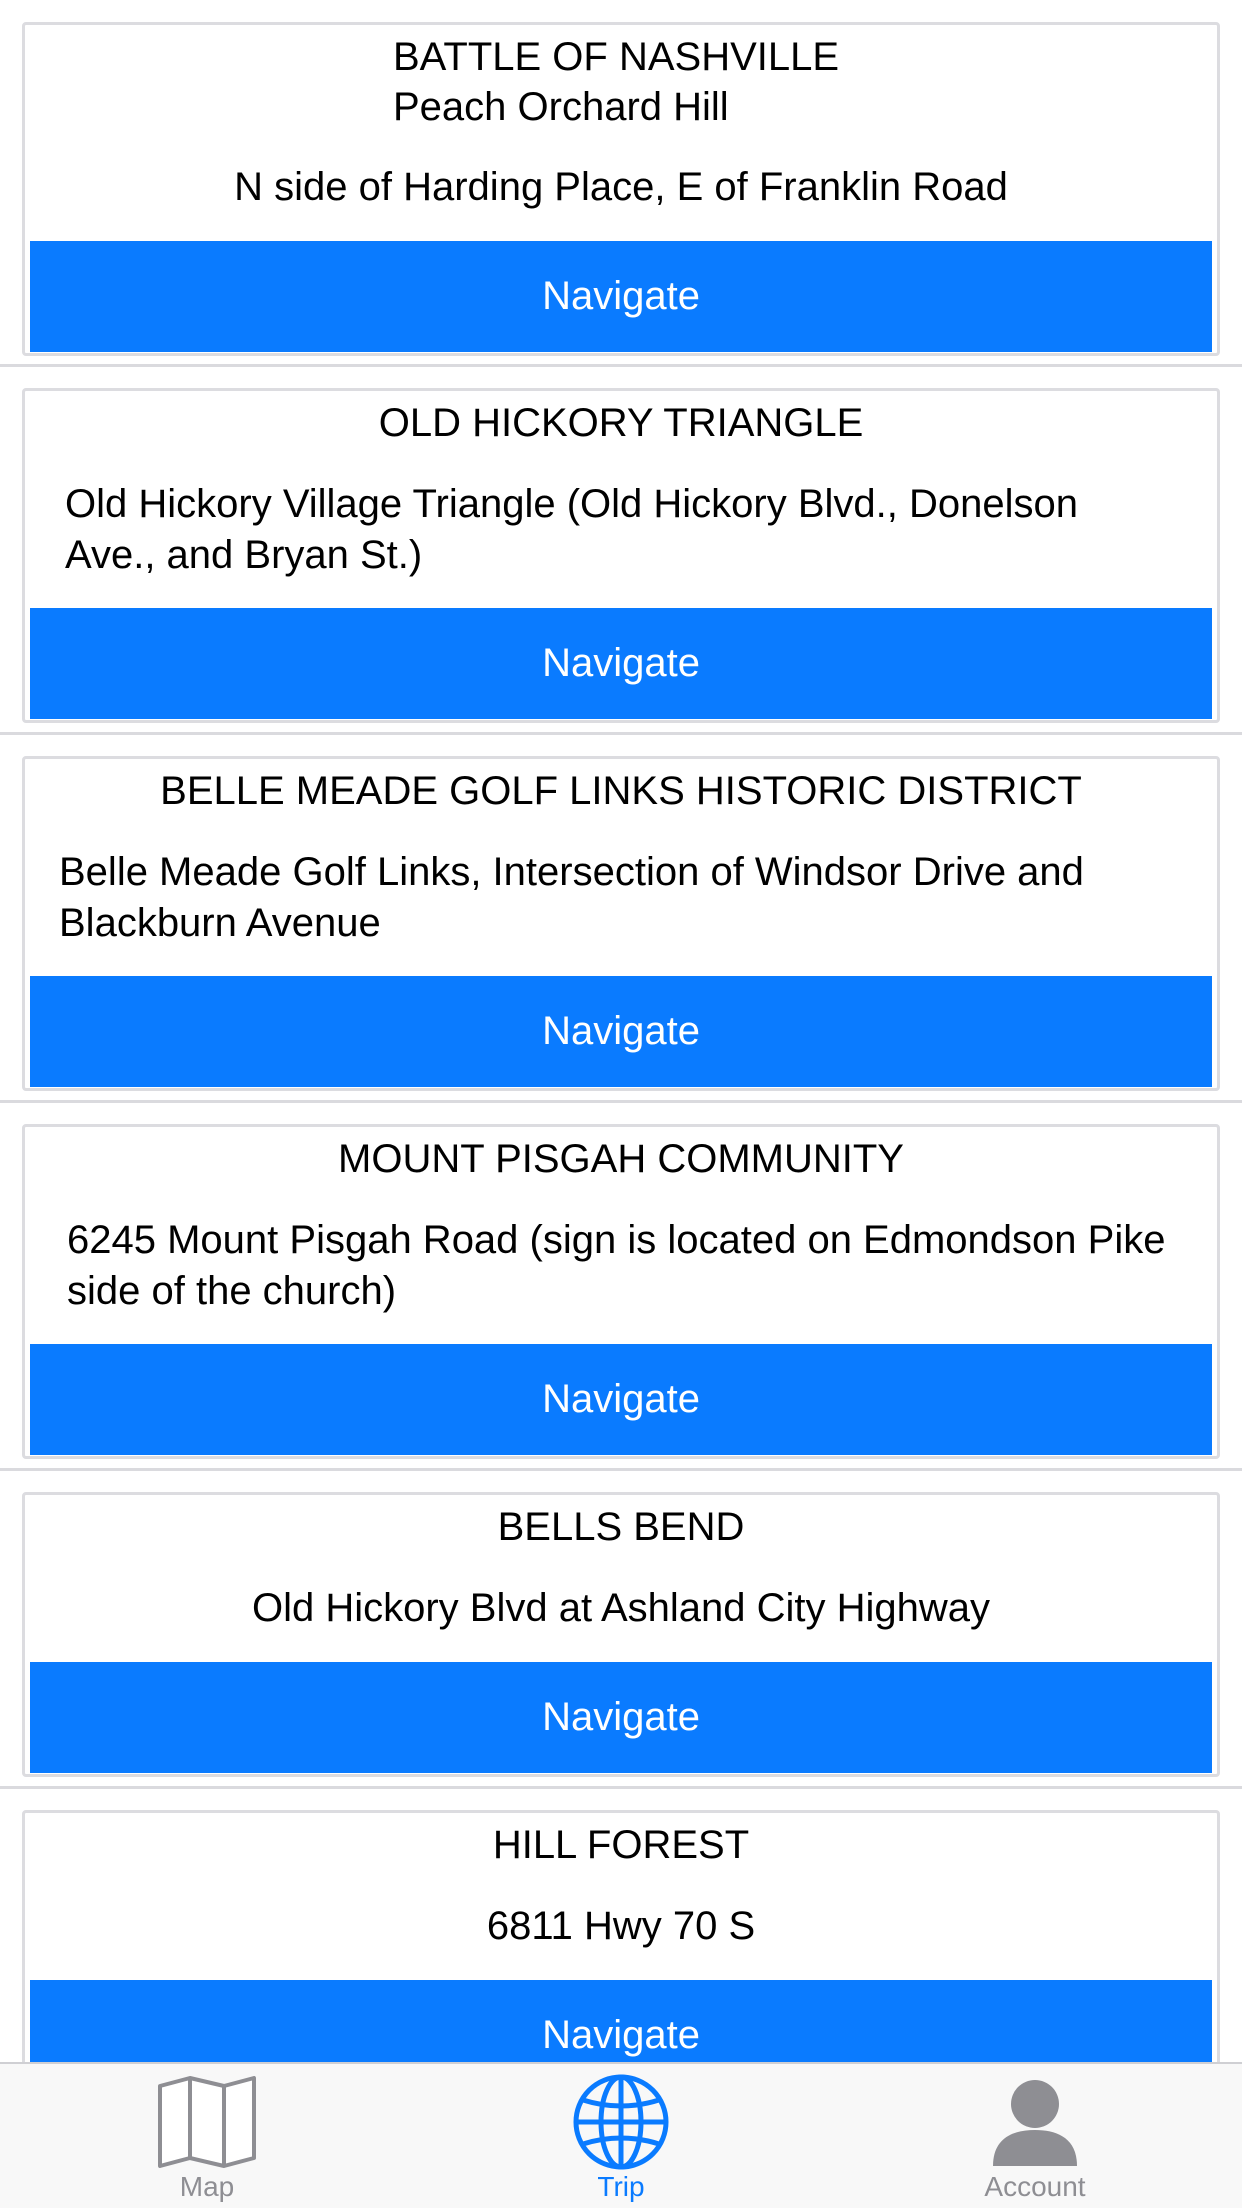 The image size is (1242, 2208). What do you see at coordinates (621, 2186) in the screenshot?
I see `tab-label: Trip` at bounding box center [621, 2186].